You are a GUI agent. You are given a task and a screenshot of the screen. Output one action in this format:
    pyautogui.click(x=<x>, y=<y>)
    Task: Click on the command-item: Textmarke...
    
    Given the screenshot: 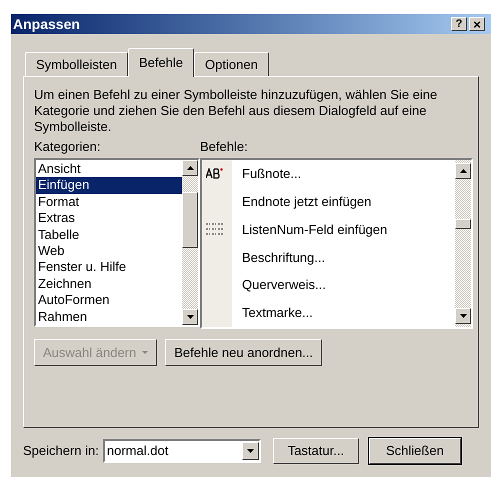 What is the action you would take?
    pyautogui.click(x=272, y=313)
    